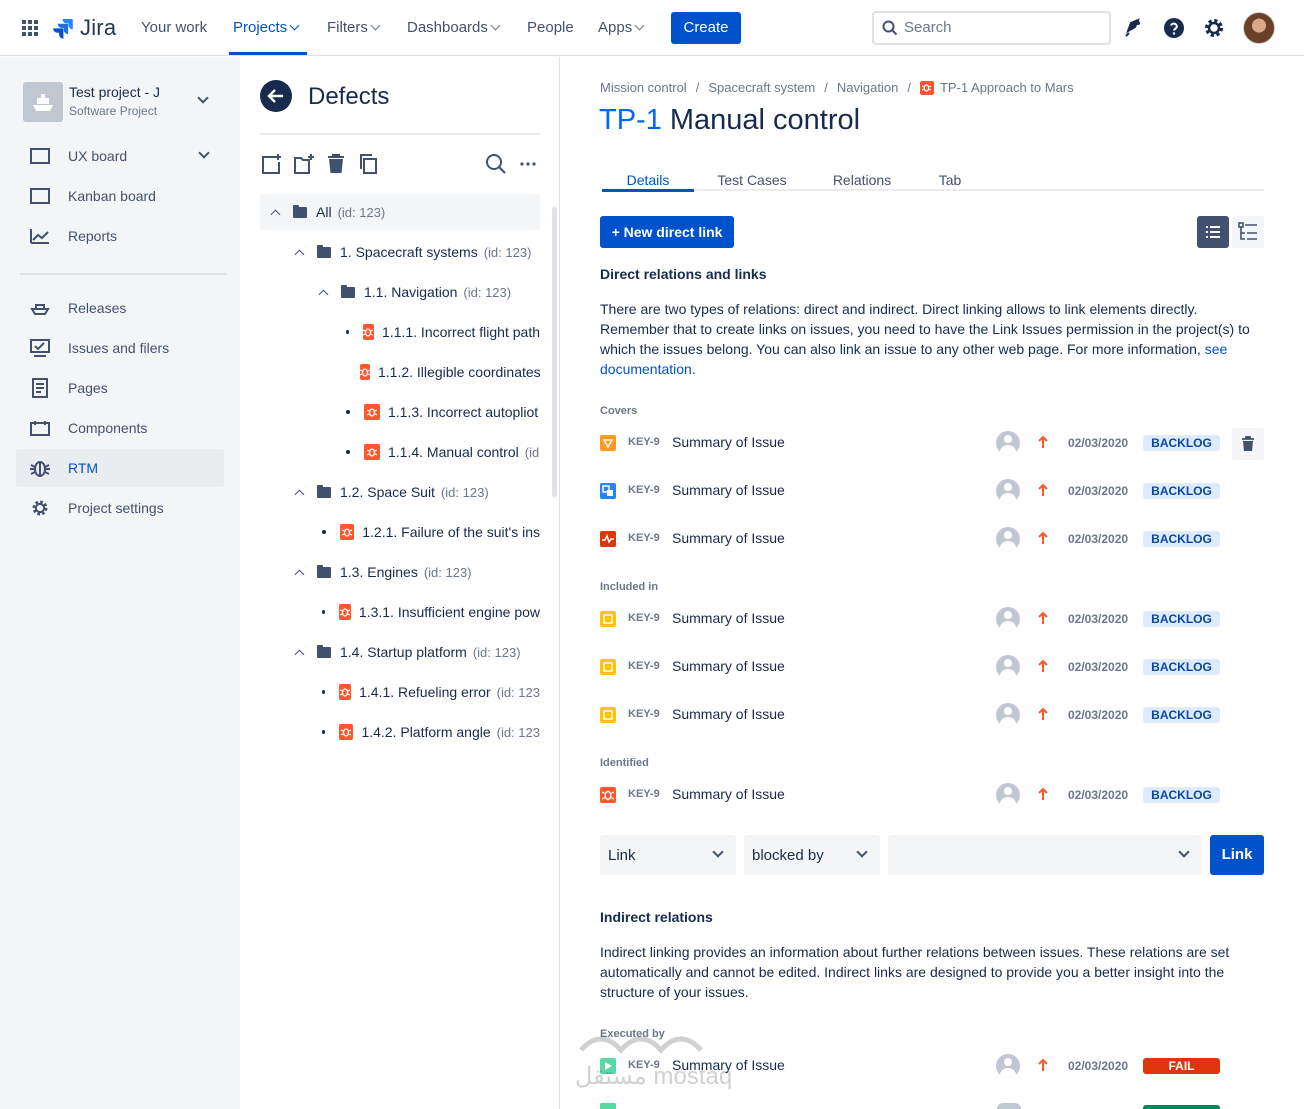 This screenshot has height=1109, width=1304. I want to click on copy-icon, so click(368, 164).